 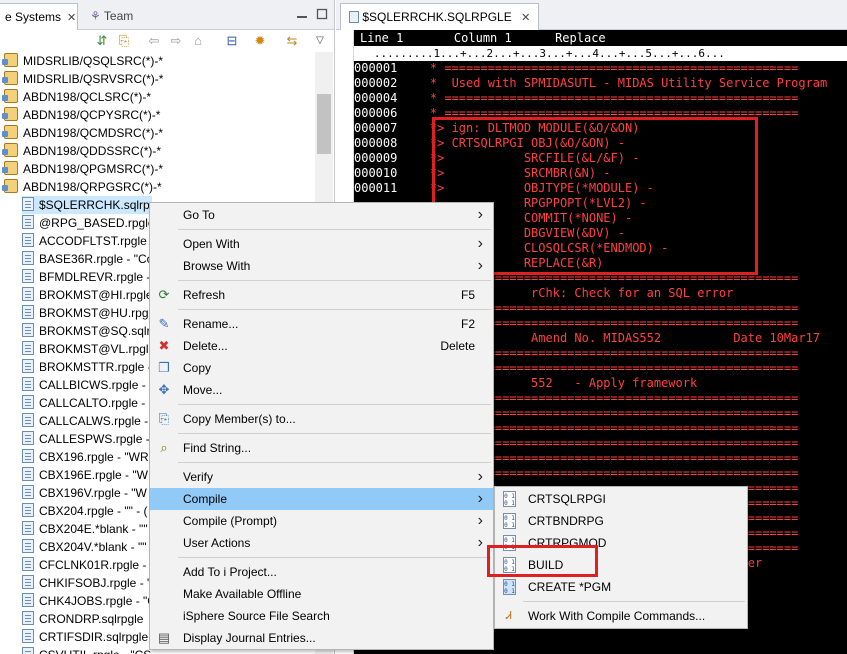 What do you see at coordinates (87, 259) in the screenshot?
I see `member-node: BASE36R.rpgle - "Co` at bounding box center [87, 259].